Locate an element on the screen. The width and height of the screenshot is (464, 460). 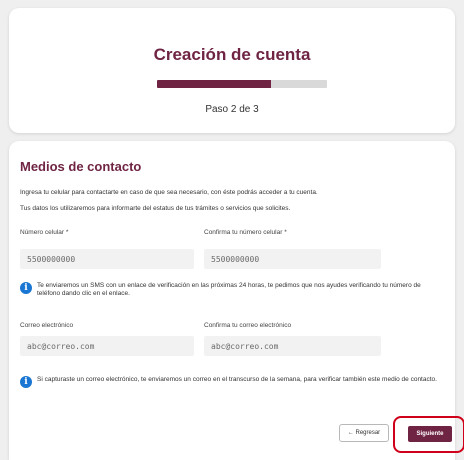
phone-label: Número celular * is located at coordinates (44, 232).